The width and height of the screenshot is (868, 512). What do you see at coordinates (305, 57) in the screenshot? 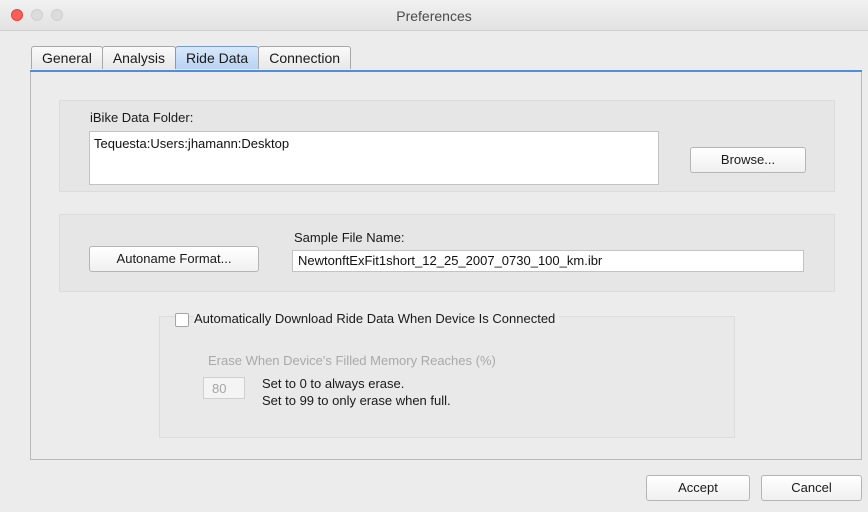
I see `tab-connection: Connection` at bounding box center [305, 57].